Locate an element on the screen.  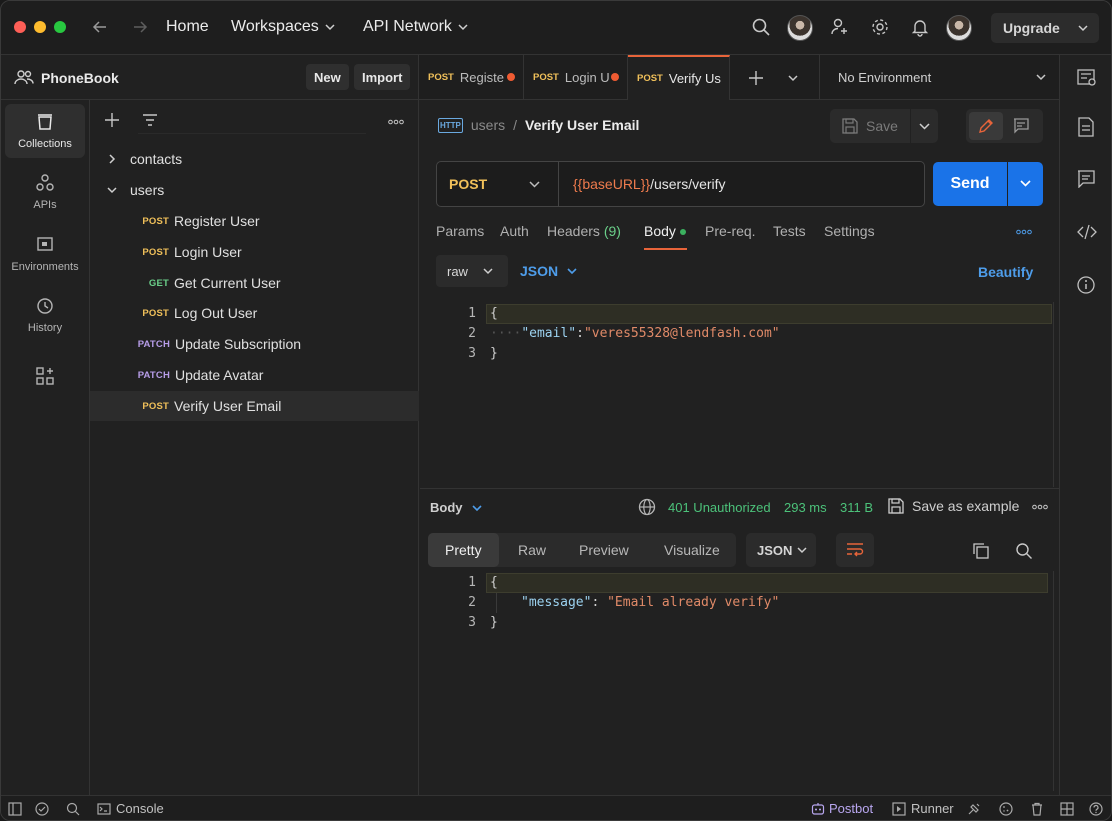
tab-tests: Tests is located at coordinates (789, 231).